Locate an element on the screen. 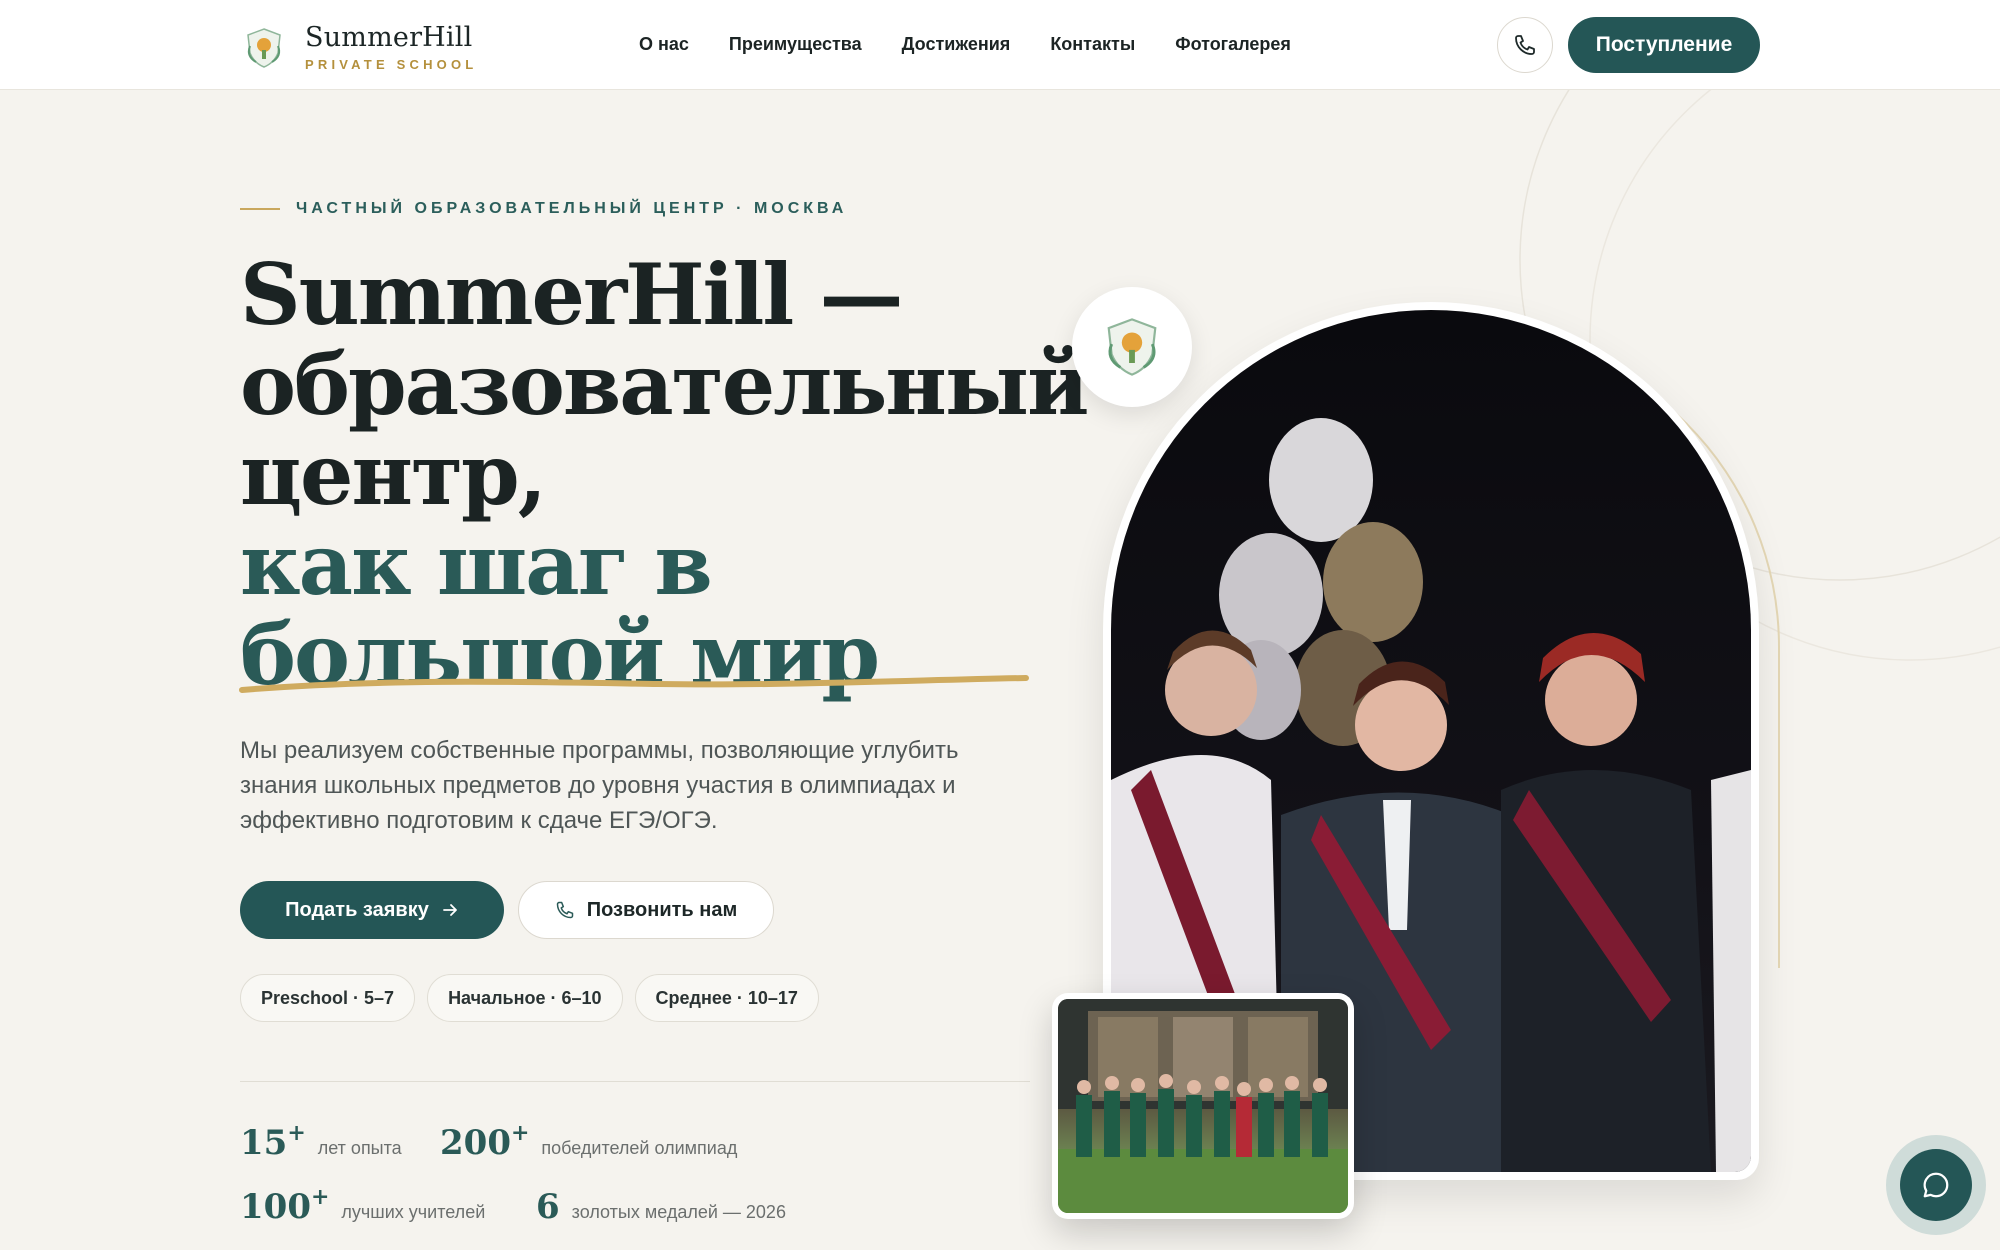 This screenshot has height=1250, width=2000. phone-button is located at coordinates (1525, 45).